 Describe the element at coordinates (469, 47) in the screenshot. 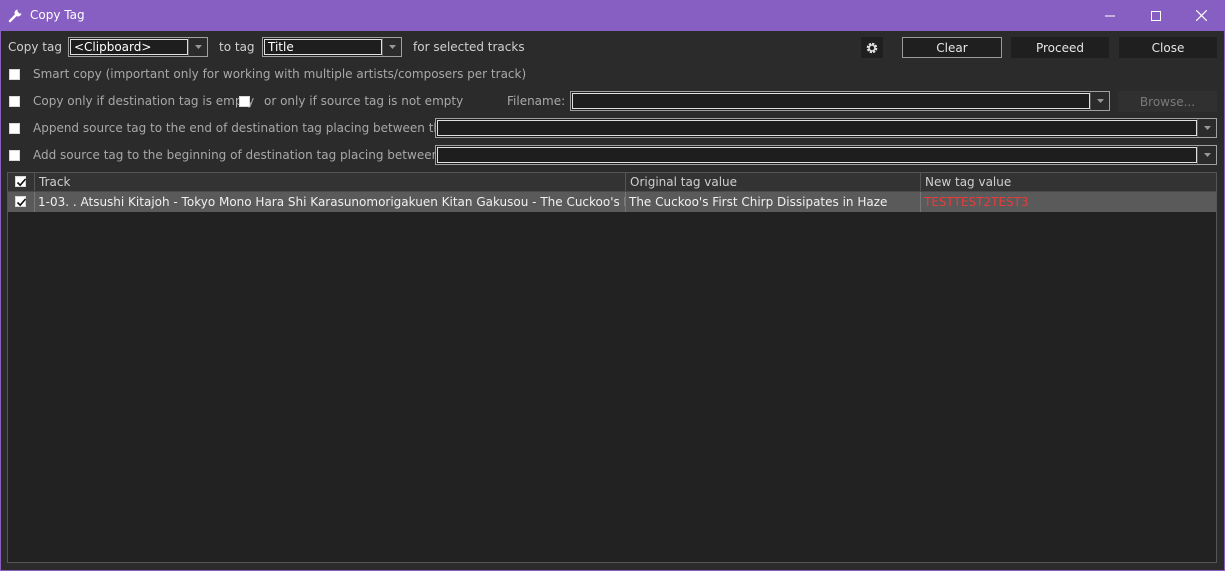

I see `for-selected-tracks-label: for selected tracks` at that location.